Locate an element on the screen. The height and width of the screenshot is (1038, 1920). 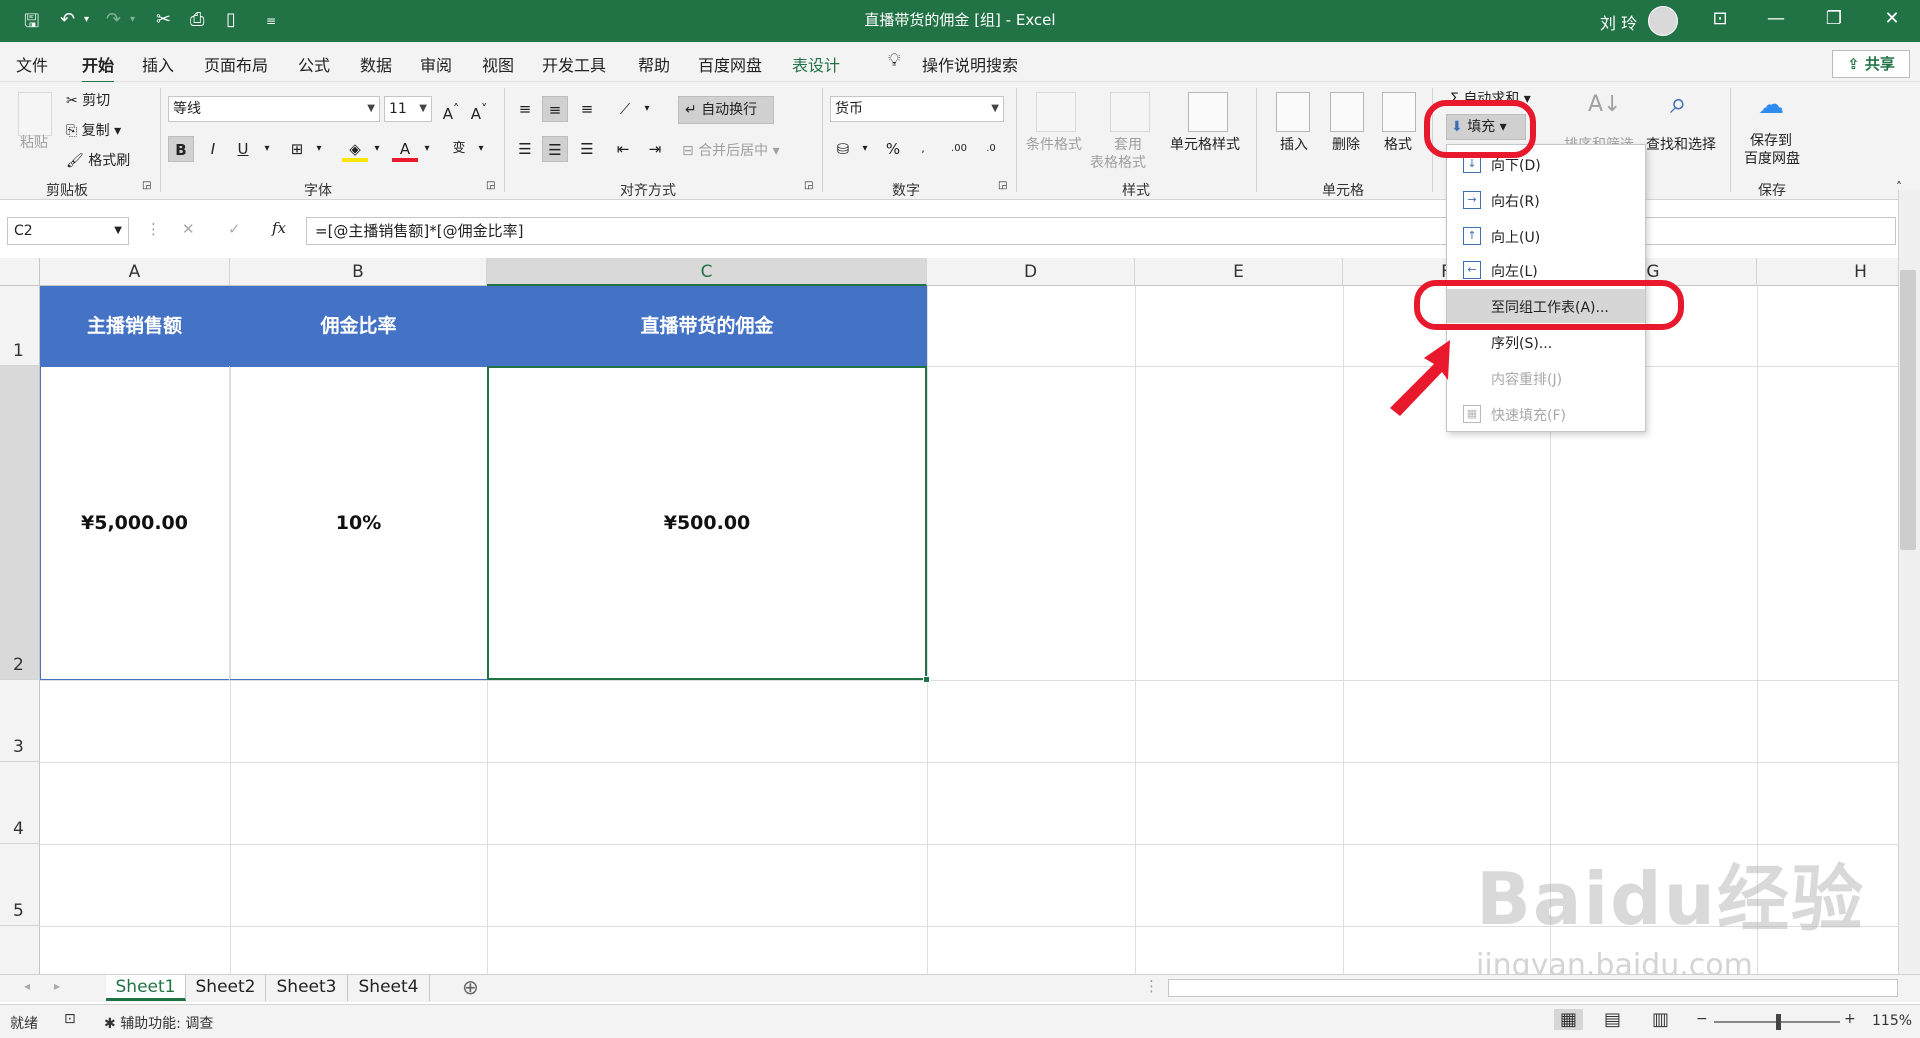
table-cell: 10% is located at coordinates (358, 523).